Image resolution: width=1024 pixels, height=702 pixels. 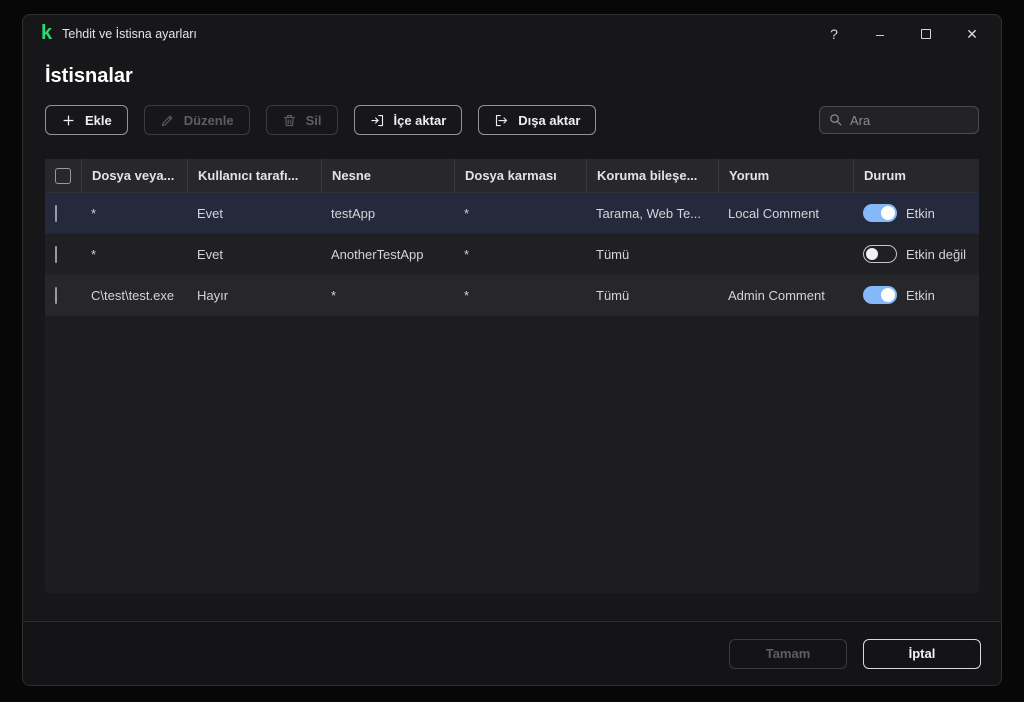 I want to click on select-all-checkbox, so click(x=63, y=175).